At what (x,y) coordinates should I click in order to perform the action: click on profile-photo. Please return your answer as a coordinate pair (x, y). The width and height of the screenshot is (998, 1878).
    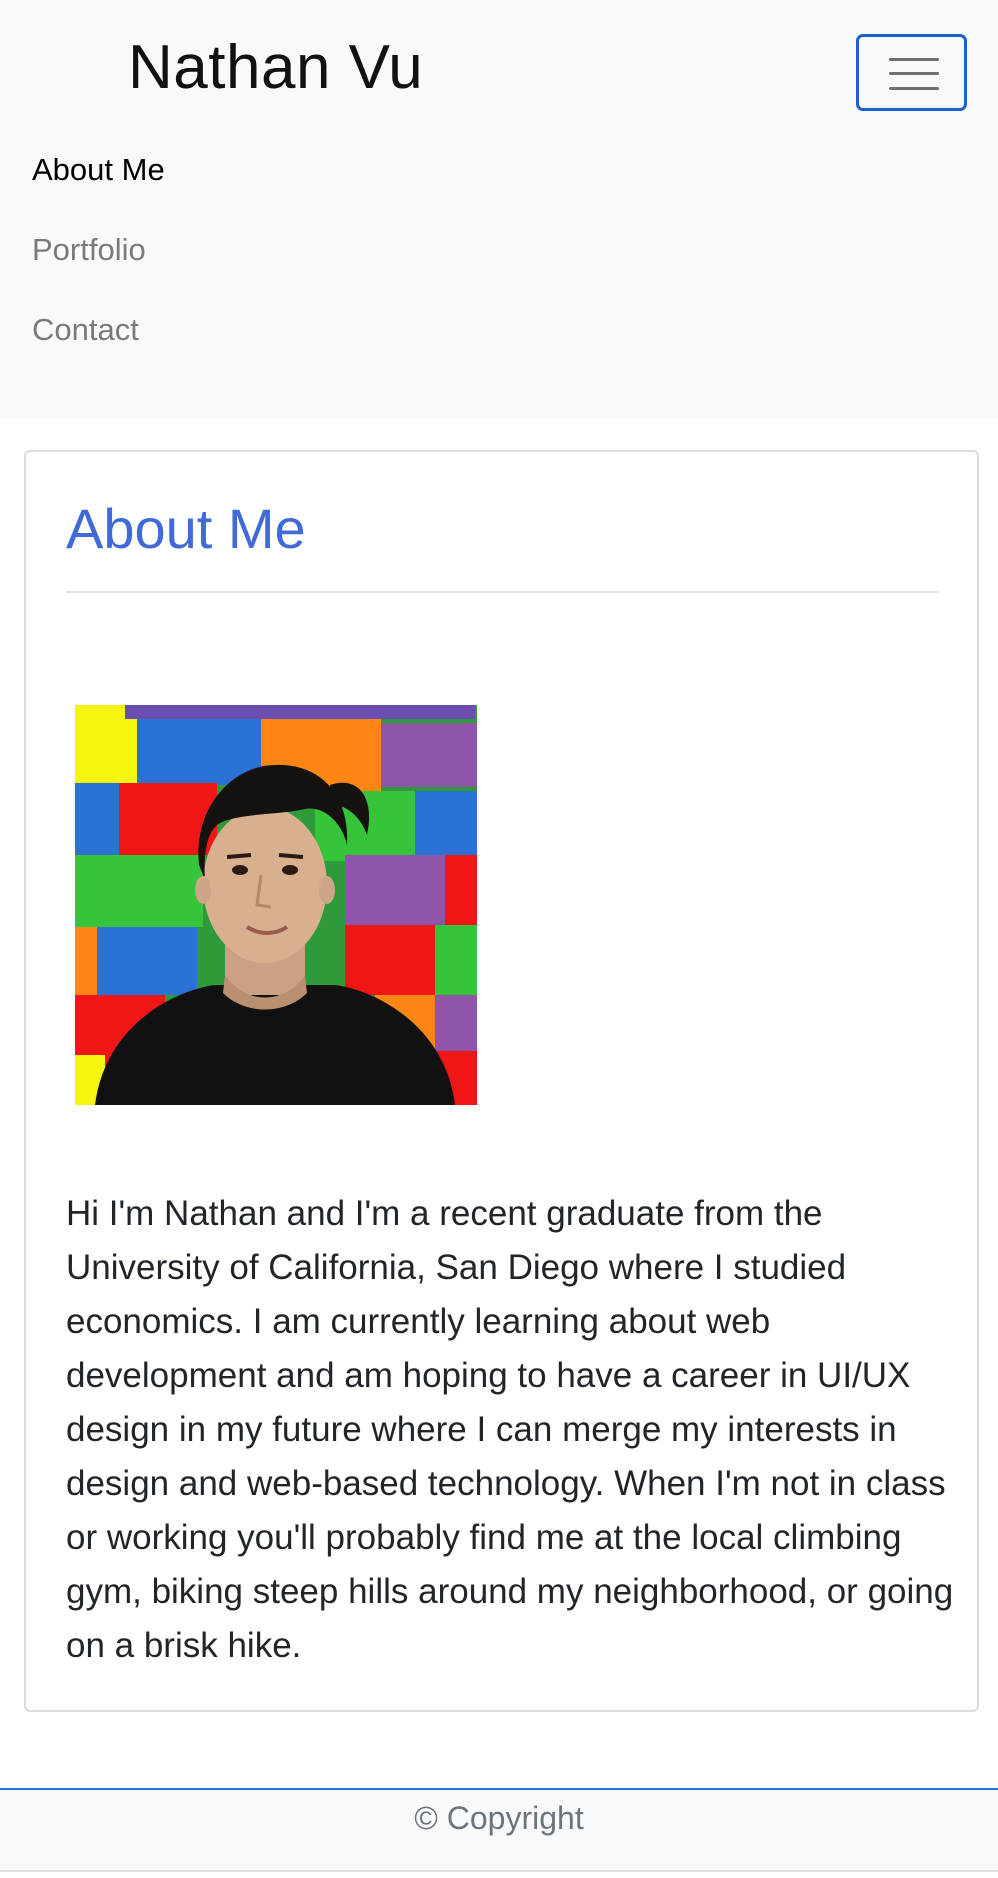
    Looking at the image, I should click on (276, 905).